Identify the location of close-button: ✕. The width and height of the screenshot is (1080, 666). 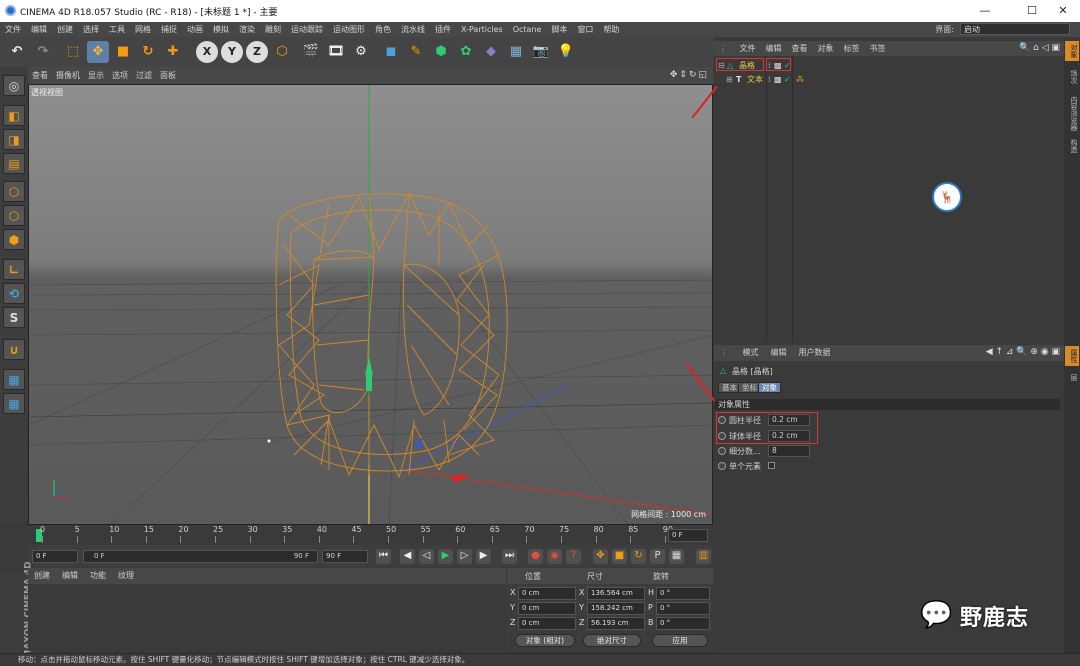
(1063, 11).